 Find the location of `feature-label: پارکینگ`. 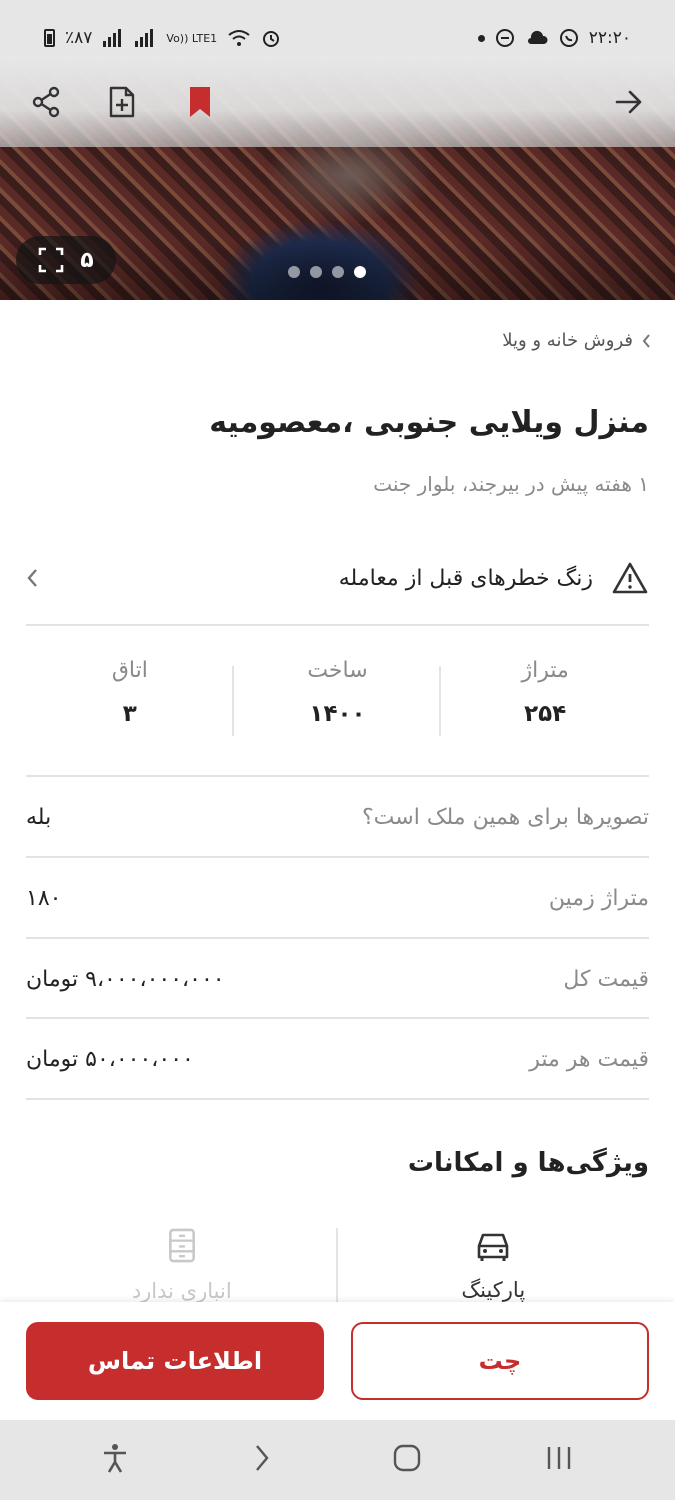

feature-label: پارکینگ is located at coordinates (493, 1290).